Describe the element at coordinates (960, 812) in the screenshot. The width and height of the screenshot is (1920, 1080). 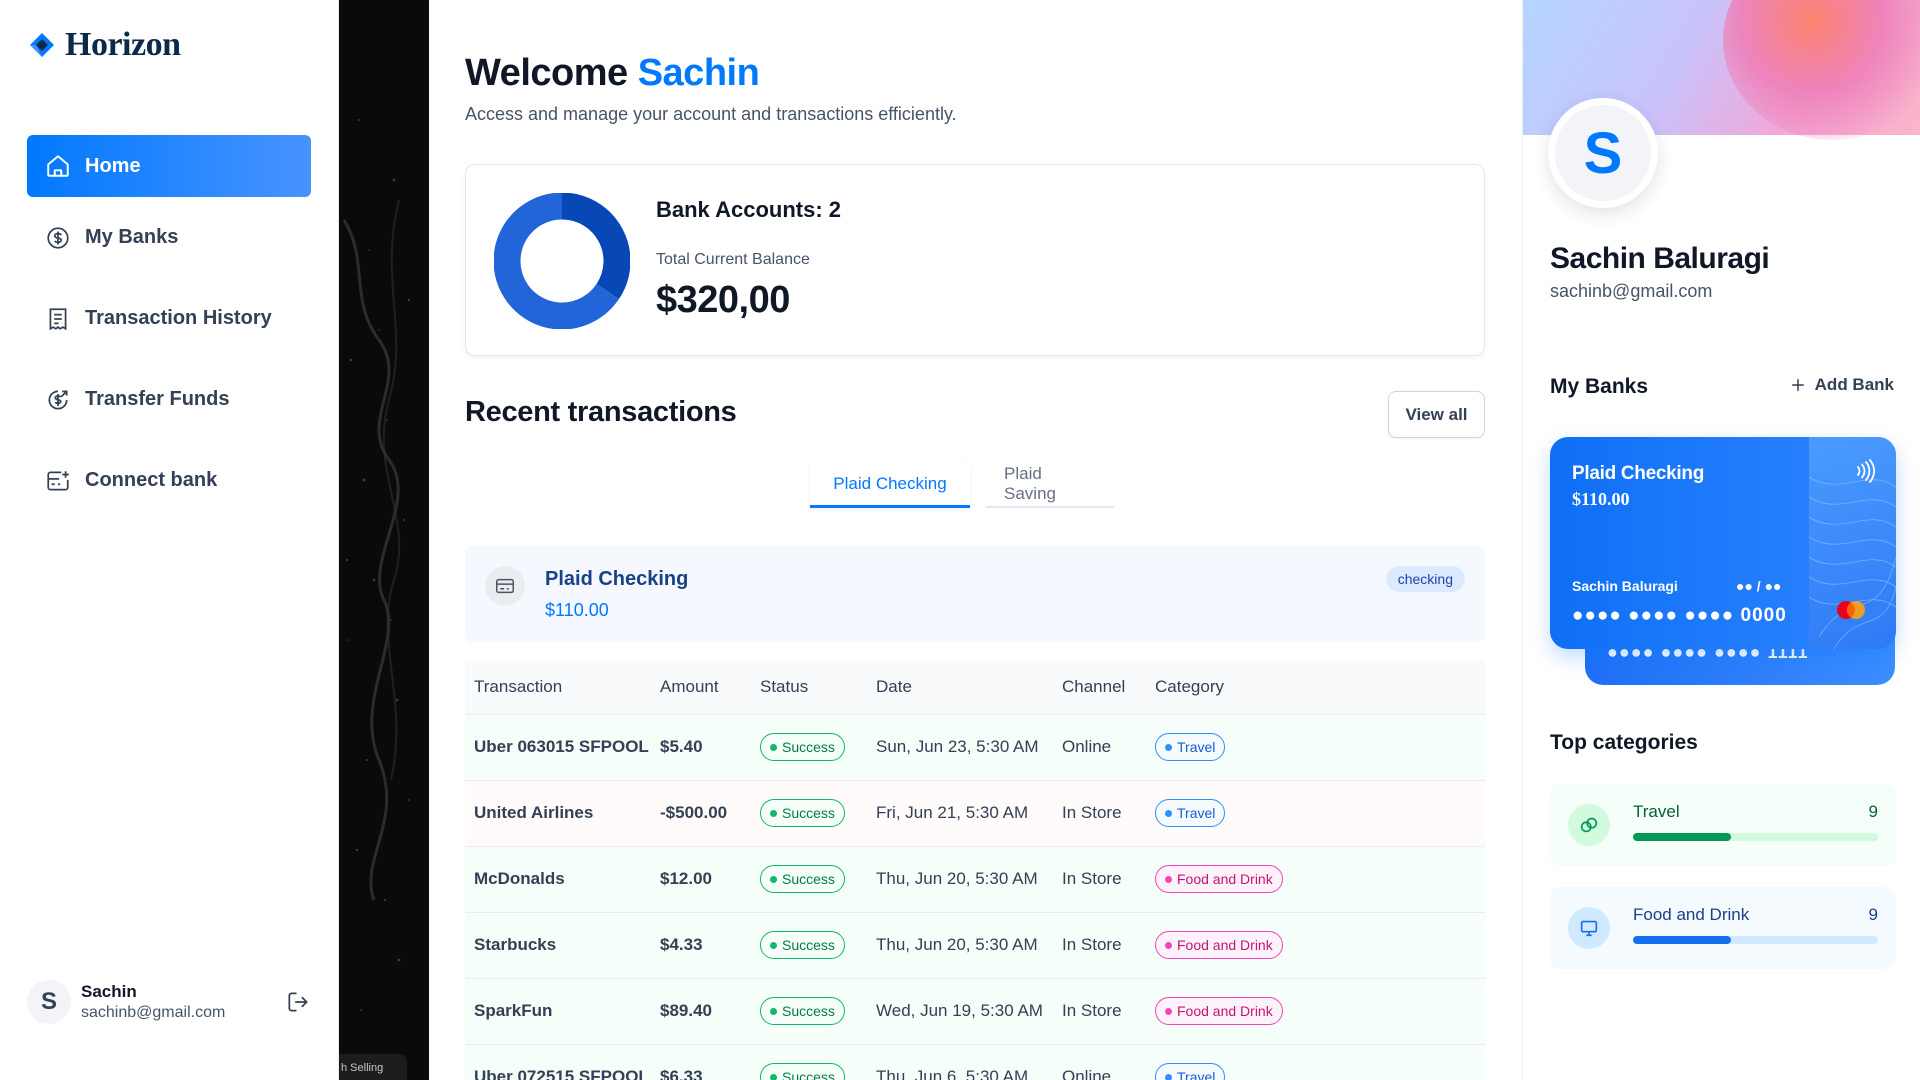
I see `transaction-date: Fri, Jun 21, 5:30 AM` at that location.